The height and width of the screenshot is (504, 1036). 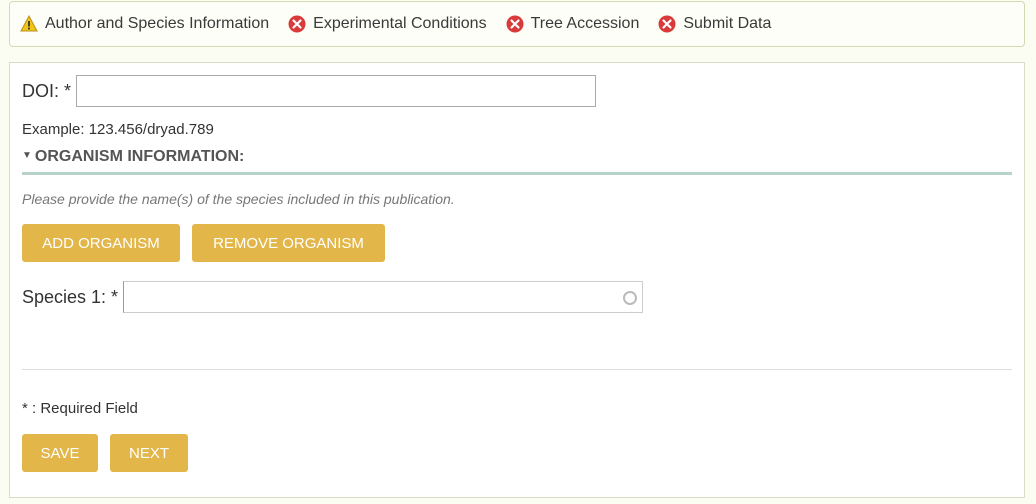 I want to click on step-experimental-conditions: Experimental Conditions, so click(x=387, y=24).